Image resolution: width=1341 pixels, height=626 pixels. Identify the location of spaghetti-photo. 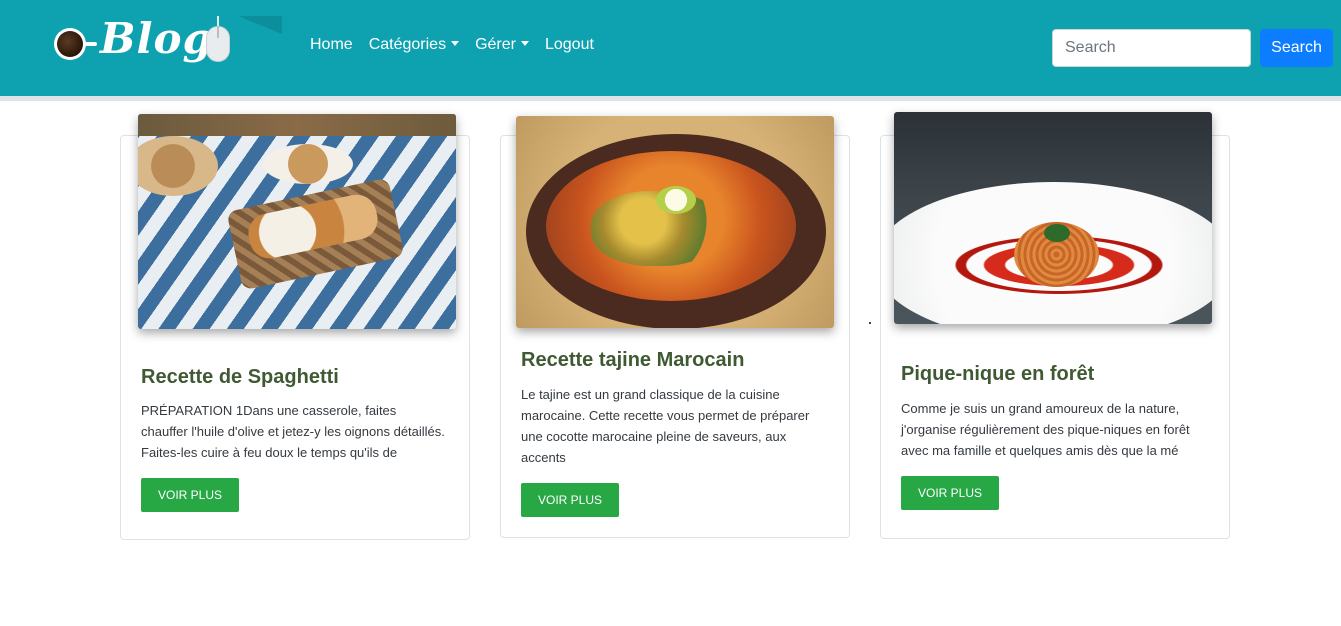
(1053, 218).